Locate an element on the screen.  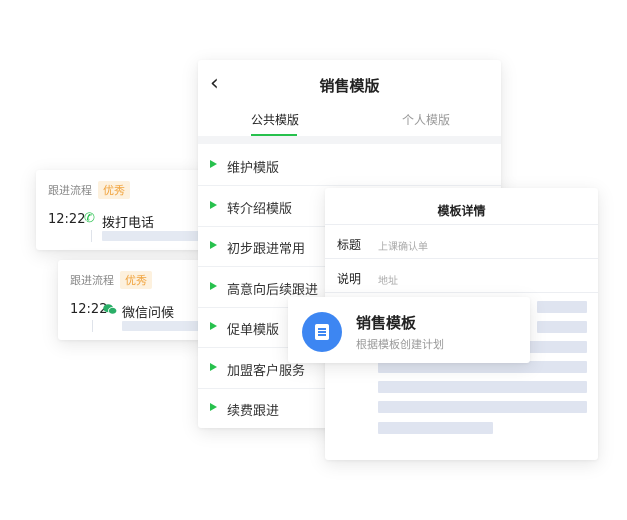
template-item-label: 高意向后续跟进 is located at coordinates (273, 290).